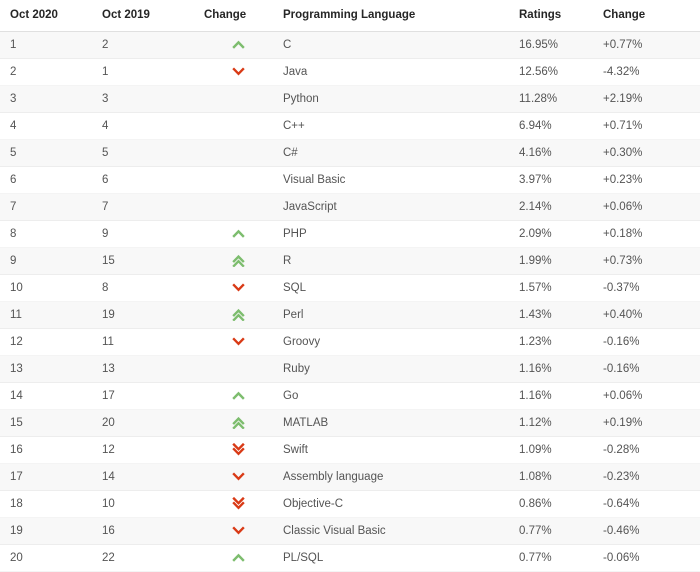 The image size is (700, 572). Describe the element at coordinates (399, 342) in the screenshot. I see `cell-language-name: Groovy` at that location.